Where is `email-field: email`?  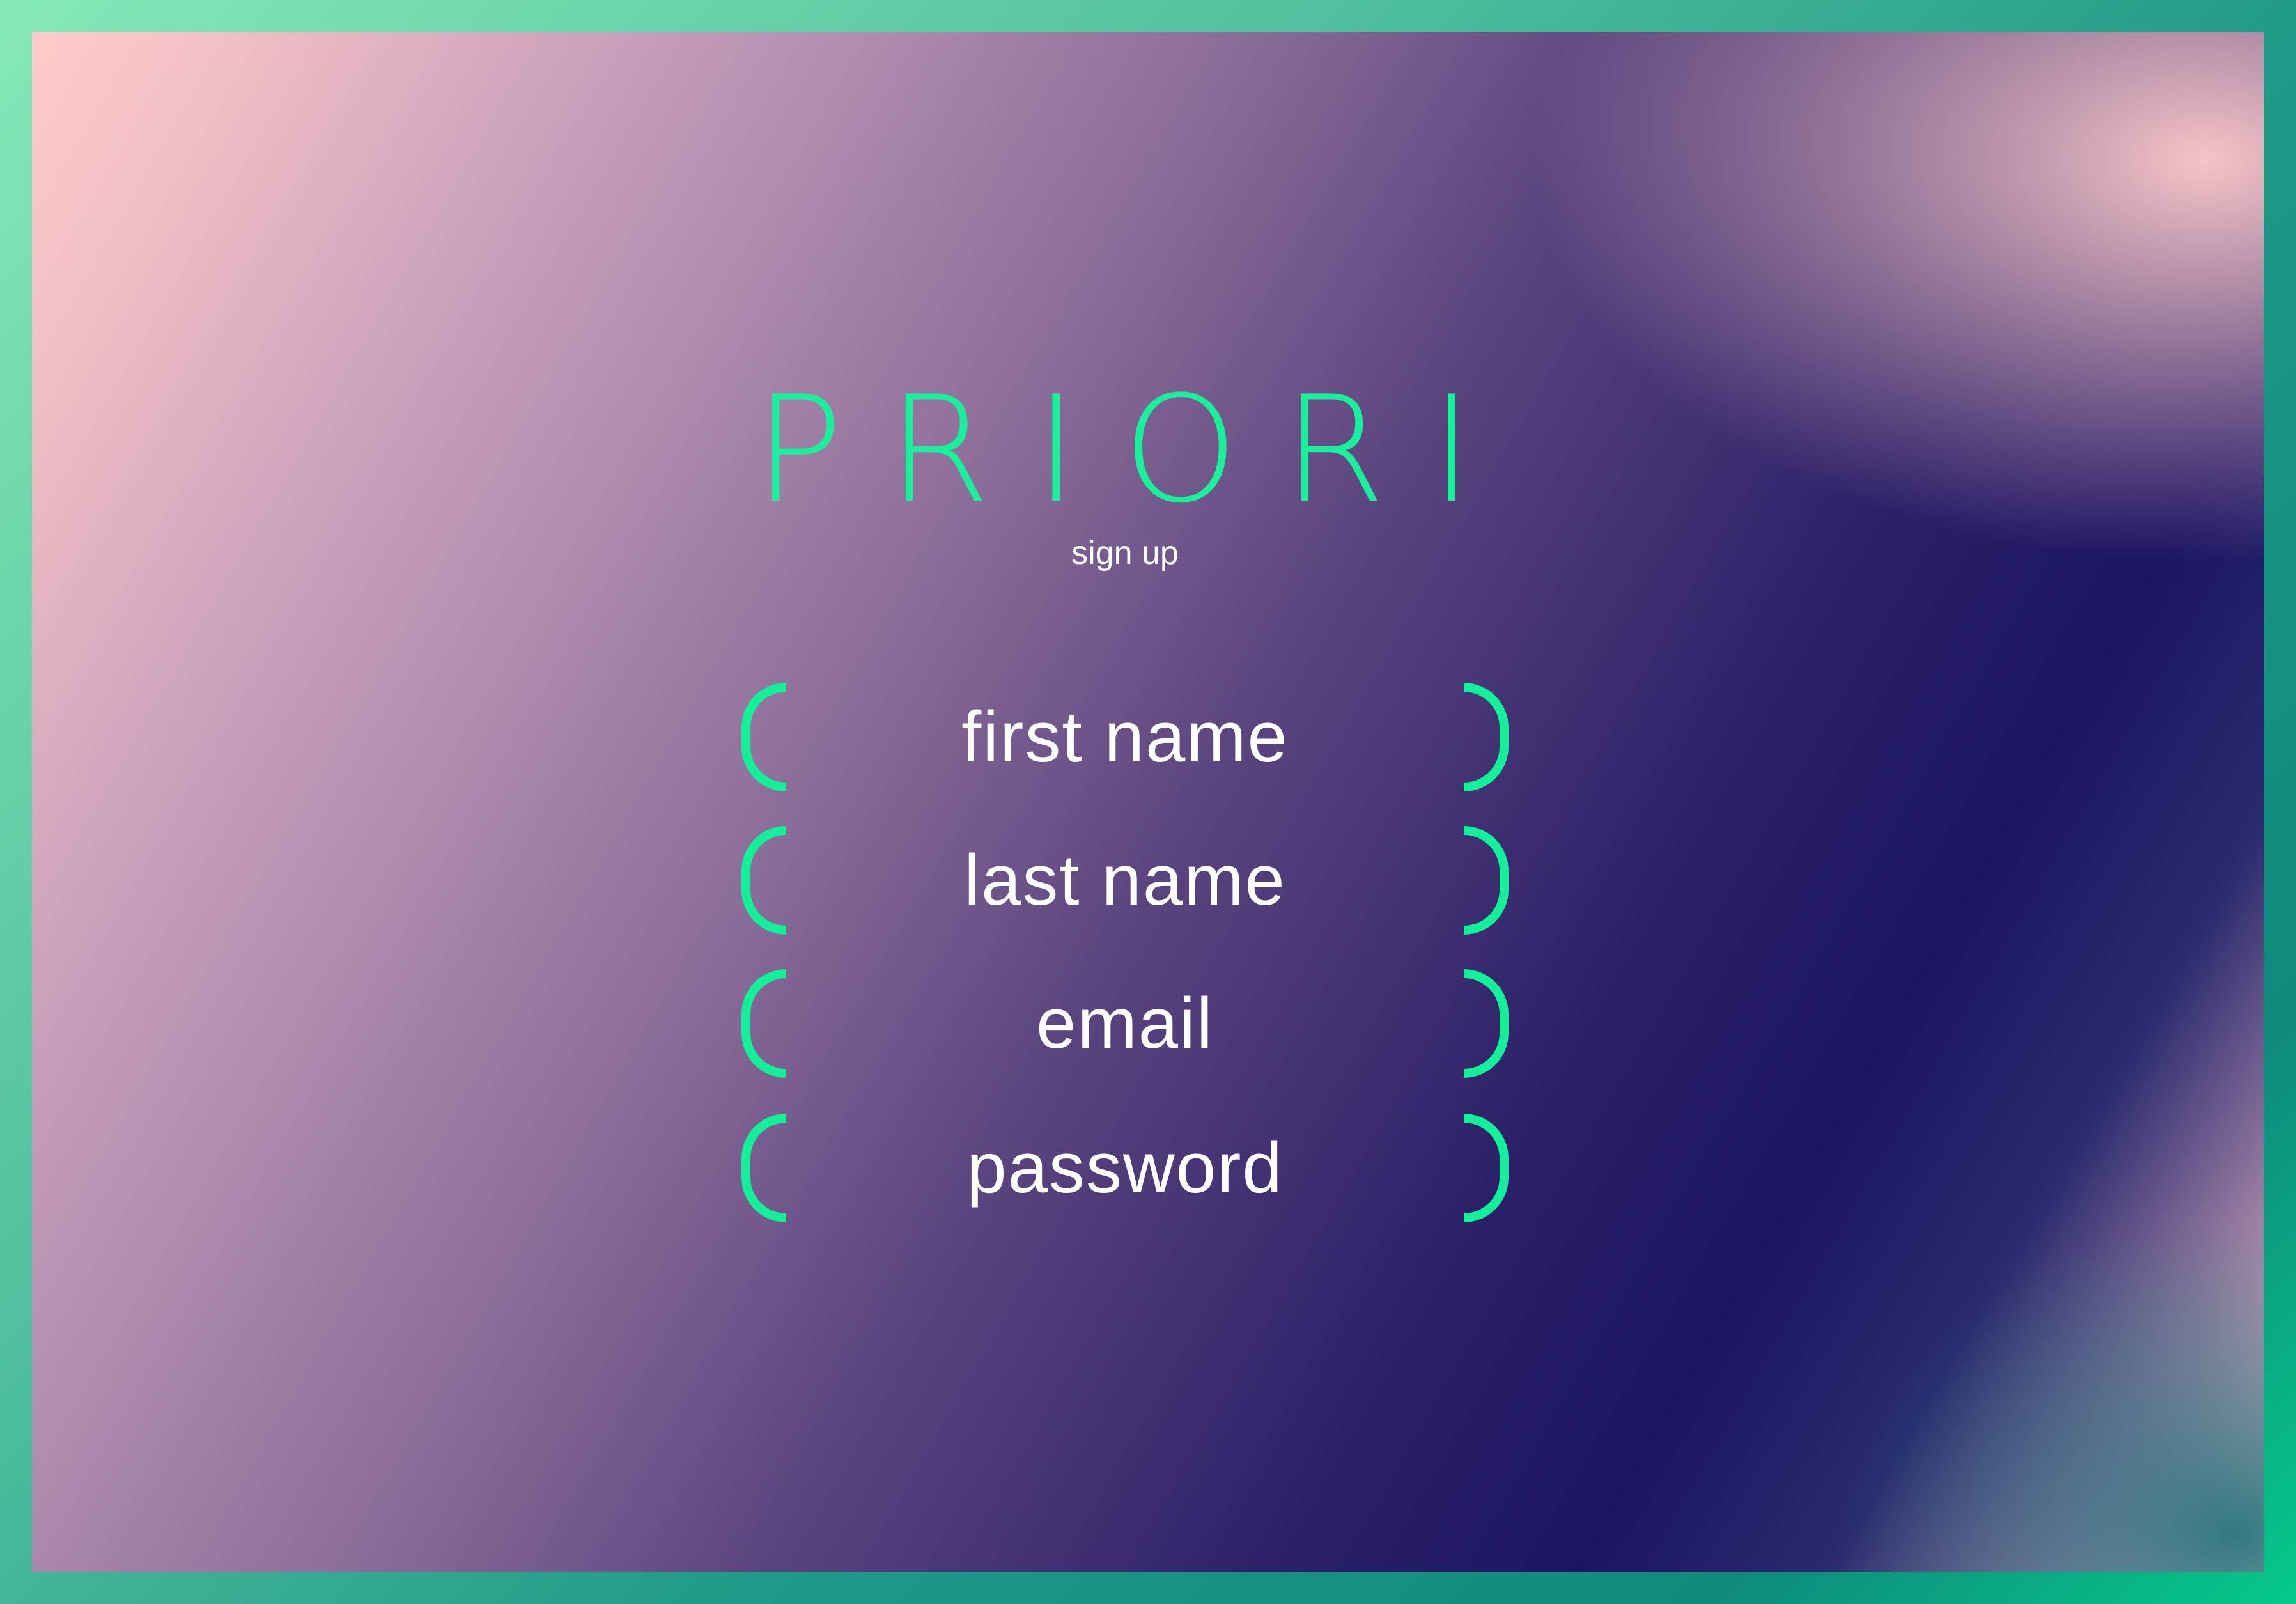 email-field: email is located at coordinates (1125, 1023).